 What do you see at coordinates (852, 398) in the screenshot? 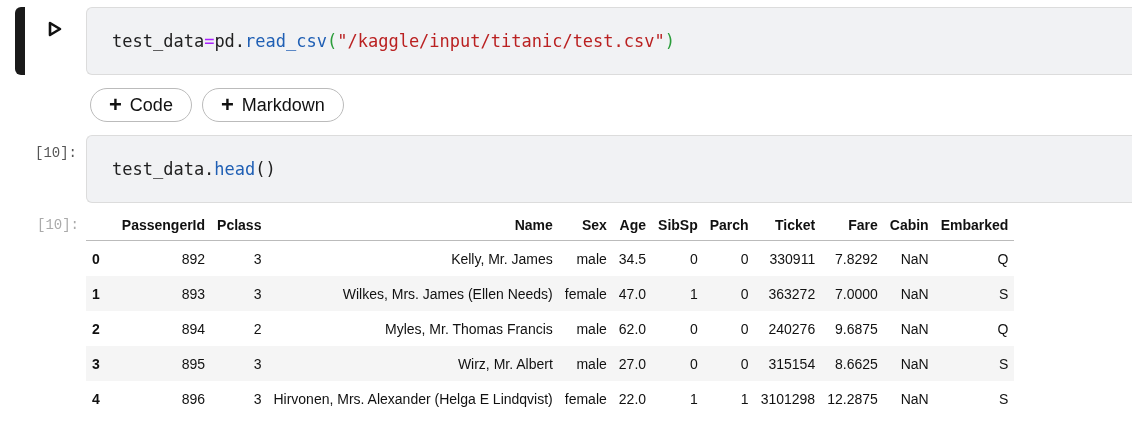
I see `table-cell: 12.2875` at bounding box center [852, 398].